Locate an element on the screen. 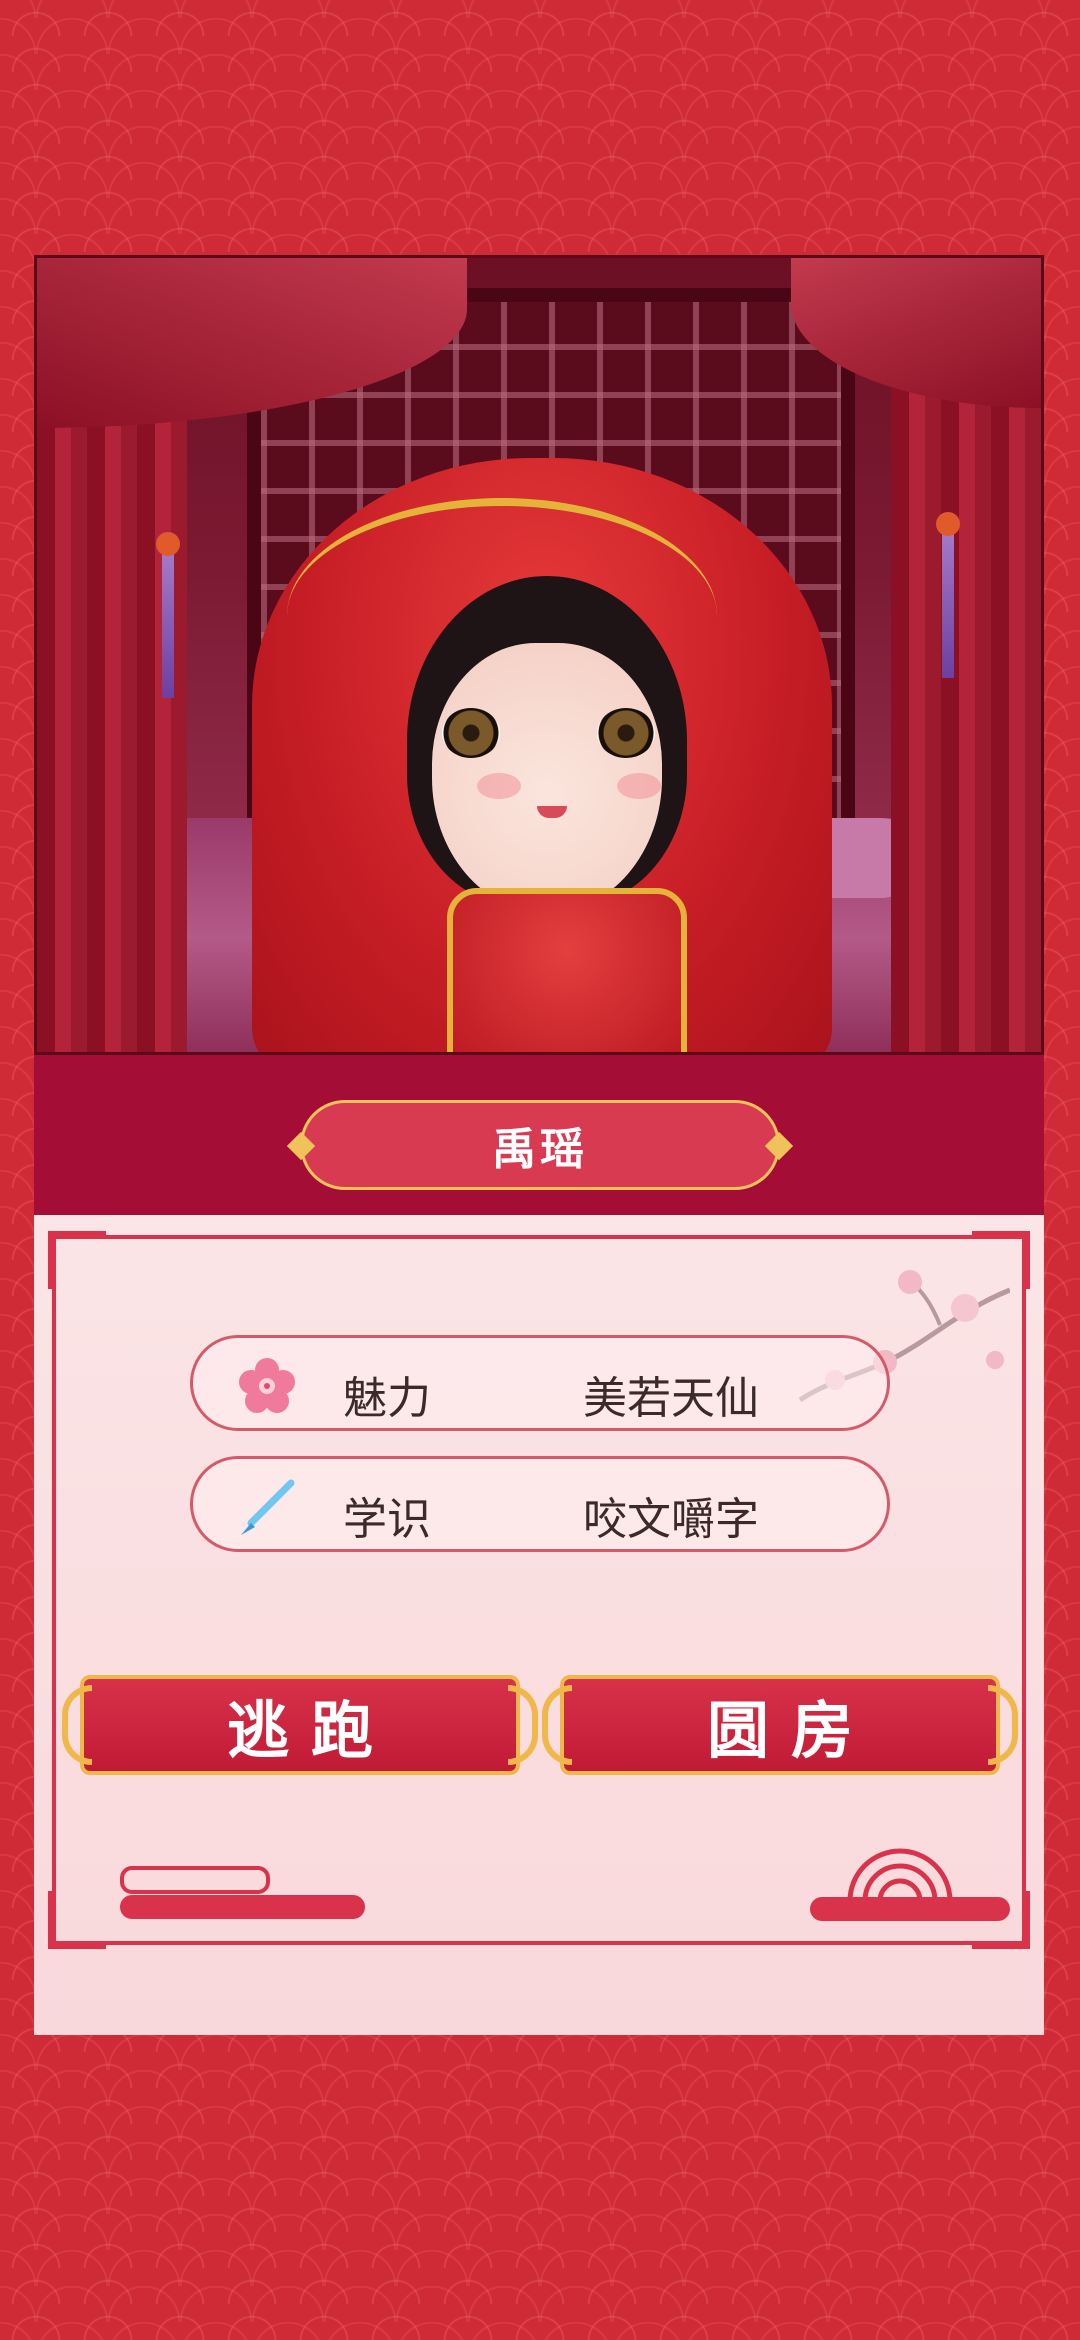 This screenshot has height=2340, width=1080. cloud-arc-ornament is located at coordinates (900, 1874).